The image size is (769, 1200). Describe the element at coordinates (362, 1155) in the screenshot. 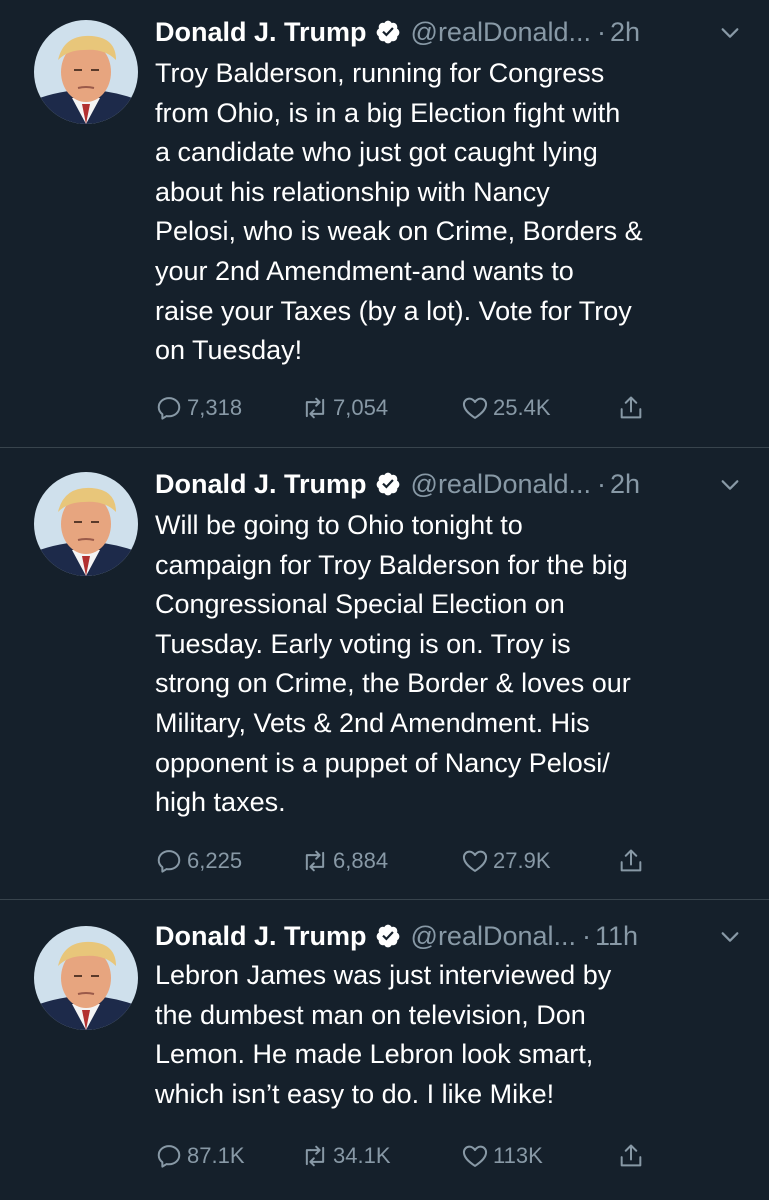

I see `retweet-count: 34.1K` at that location.